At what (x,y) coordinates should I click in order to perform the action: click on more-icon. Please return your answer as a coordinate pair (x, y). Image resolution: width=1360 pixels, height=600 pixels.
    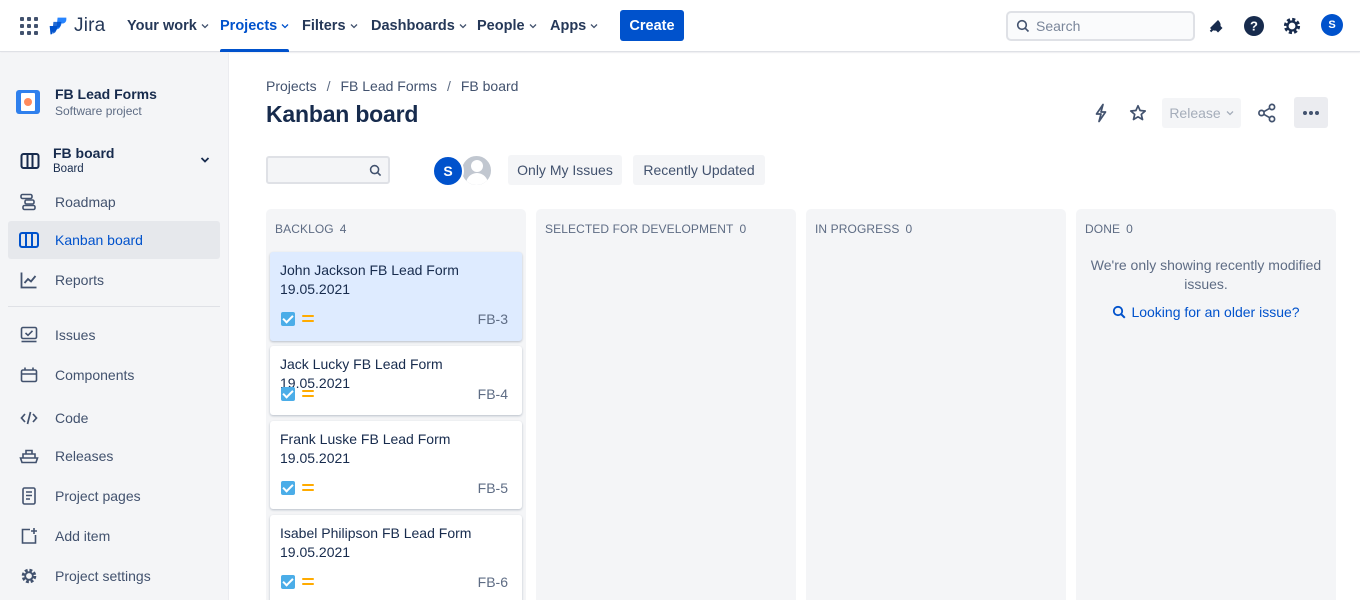
    Looking at the image, I should click on (1311, 112).